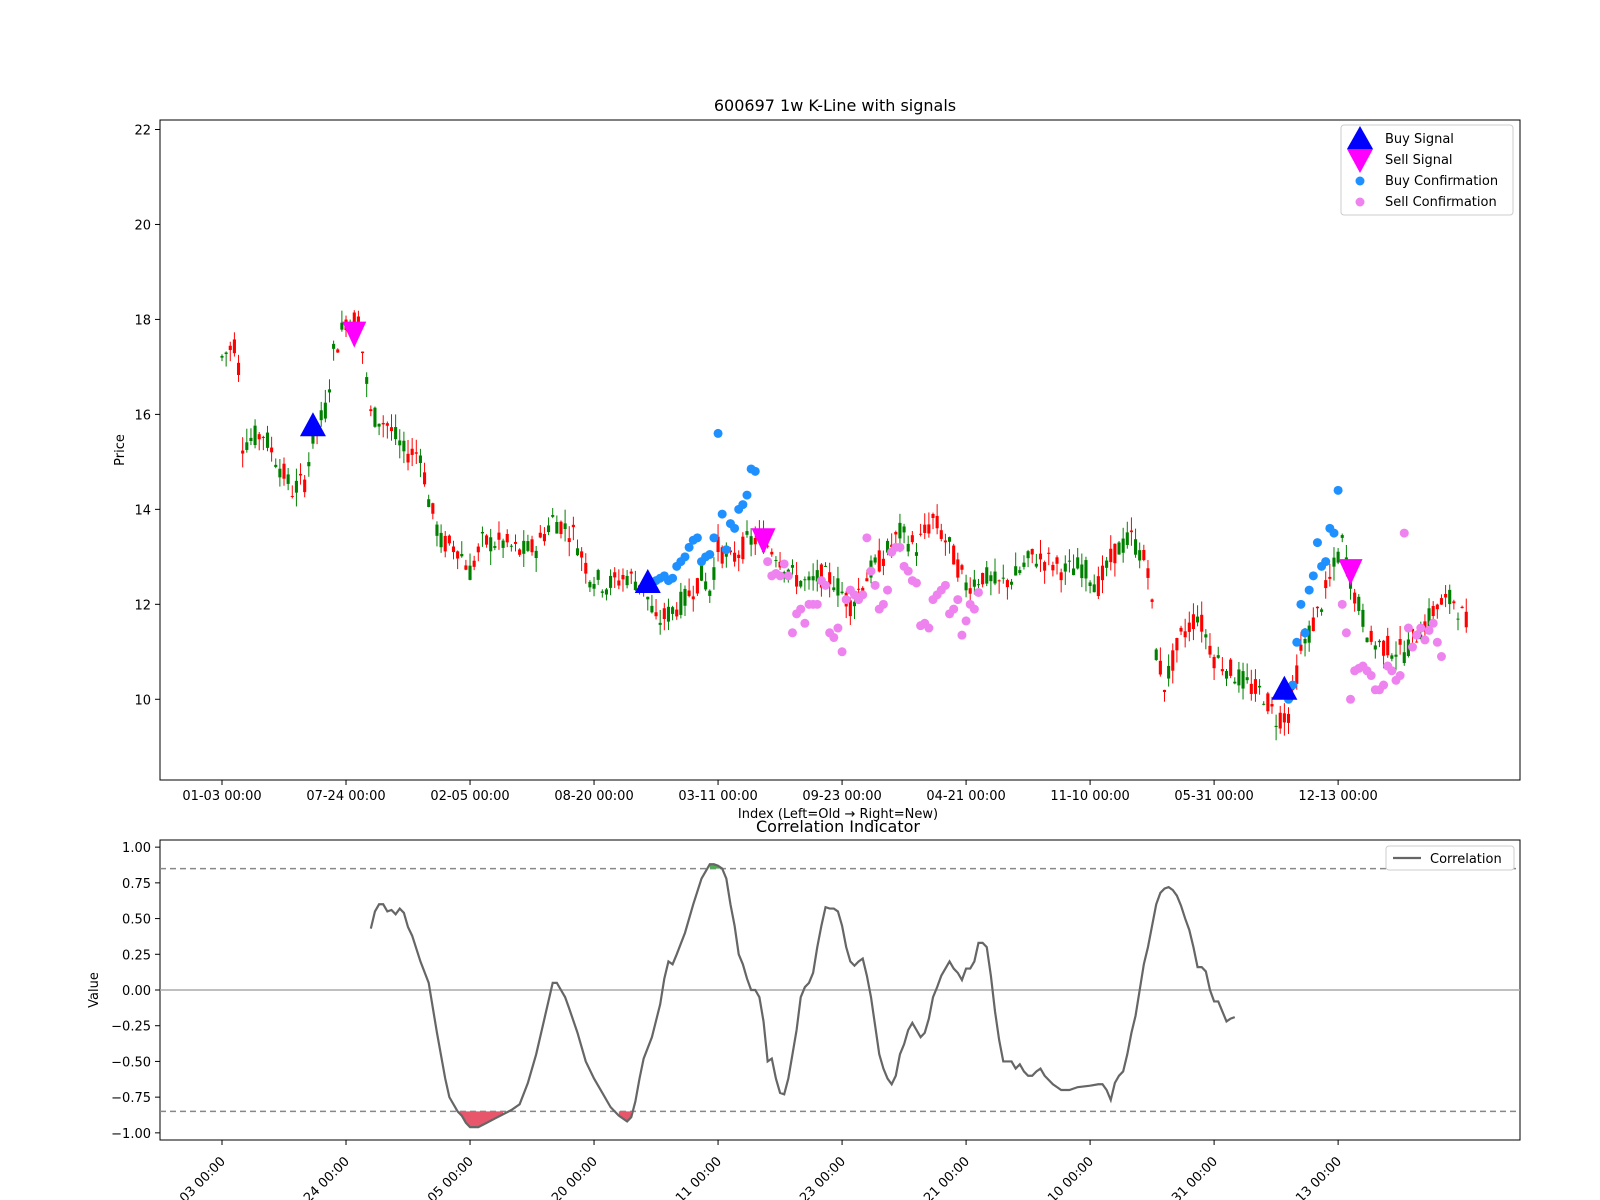 The image size is (1600, 1200). What do you see at coordinates (1337, 796) in the screenshot?
I see `x-tick-label: 12-13 00:00` at bounding box center [1337, 796].